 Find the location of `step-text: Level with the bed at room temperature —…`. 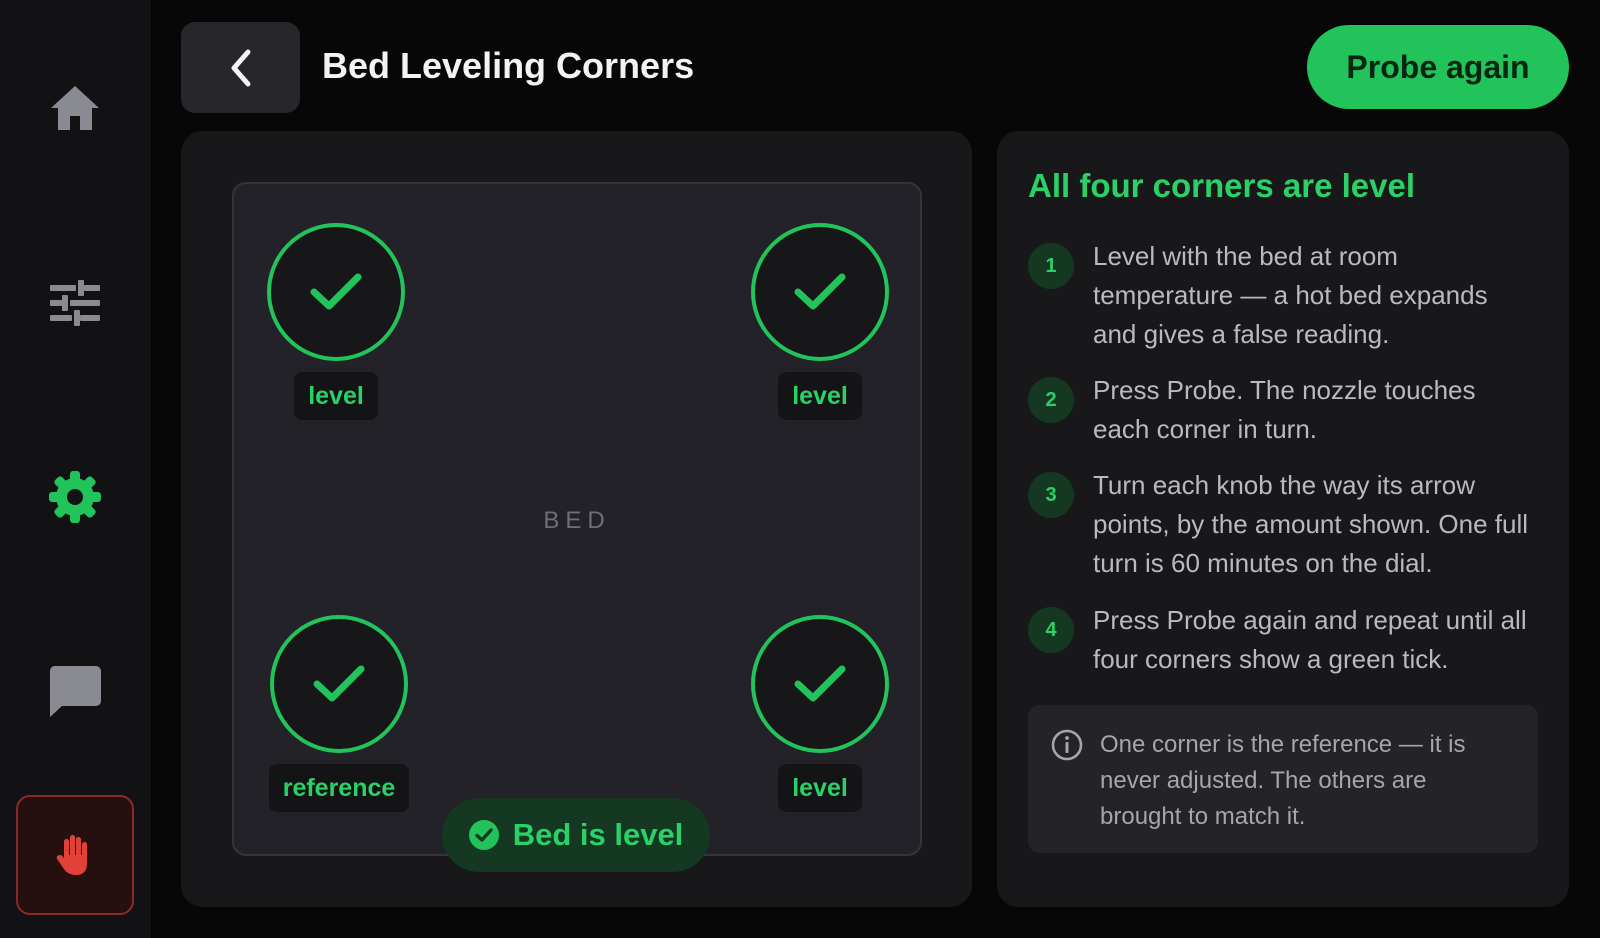

step-text: Level with the bed at room temperature —… is located at coordinates (1290, 295).